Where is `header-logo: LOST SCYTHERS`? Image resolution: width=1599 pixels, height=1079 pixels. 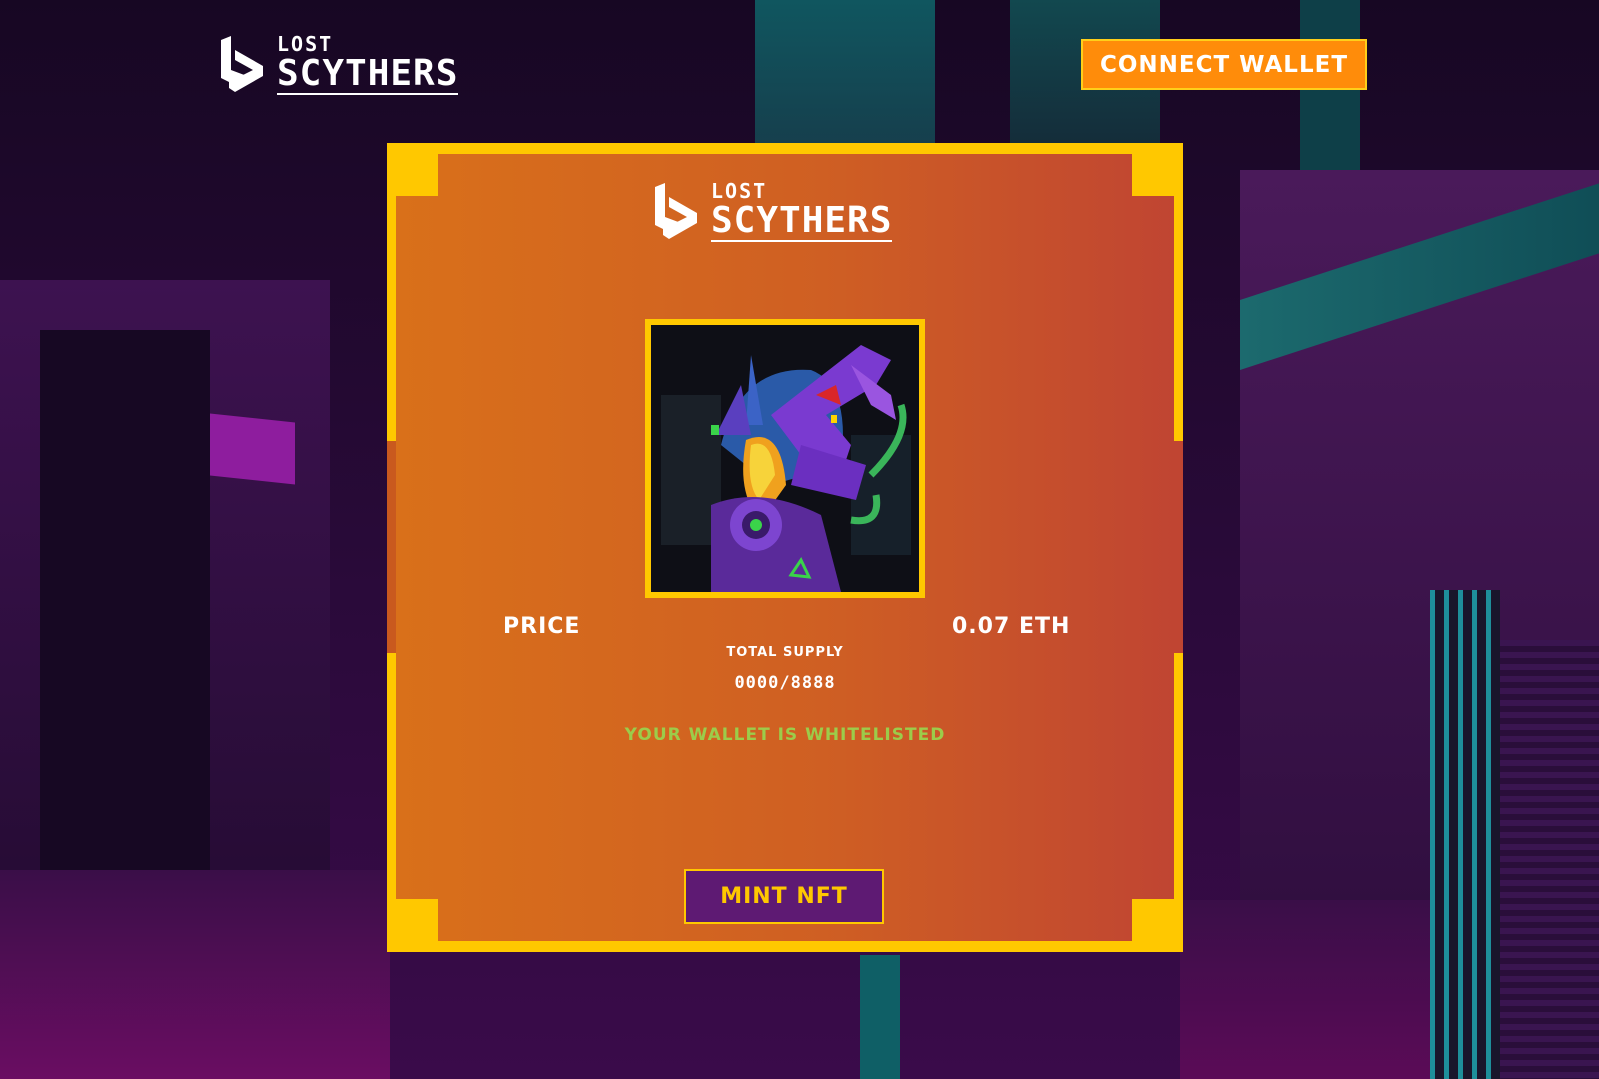
header-logo: LOST SCYTHERS is located at coordinates (336, 63).